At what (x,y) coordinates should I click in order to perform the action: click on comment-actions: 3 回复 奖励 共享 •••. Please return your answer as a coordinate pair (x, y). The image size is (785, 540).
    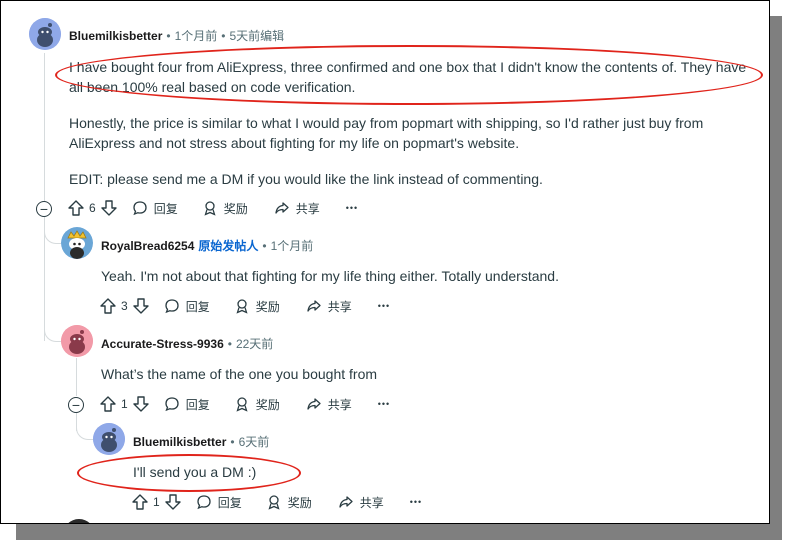
    Looking at the image, I should click on (244, 306).